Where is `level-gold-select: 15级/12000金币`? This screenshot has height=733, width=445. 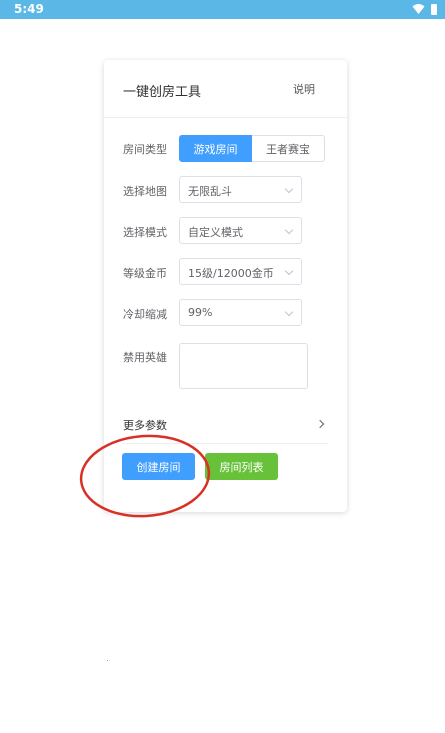
level-gold-select: 15级/12000金币 is located at coordinates (240, 271).